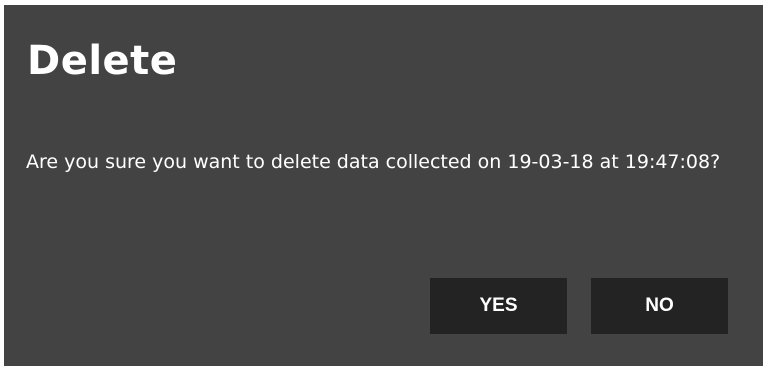  I want to click on yes-button: YES, so click(498, 306).